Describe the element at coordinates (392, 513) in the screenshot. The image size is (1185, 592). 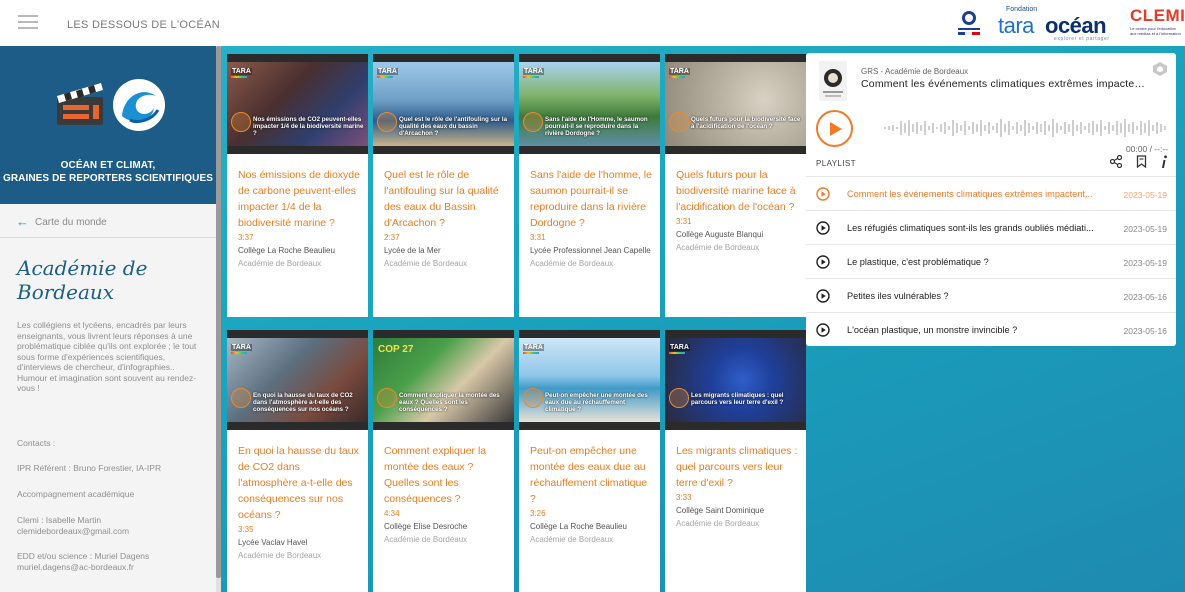
I see `video-duration: 4:34` at that location.